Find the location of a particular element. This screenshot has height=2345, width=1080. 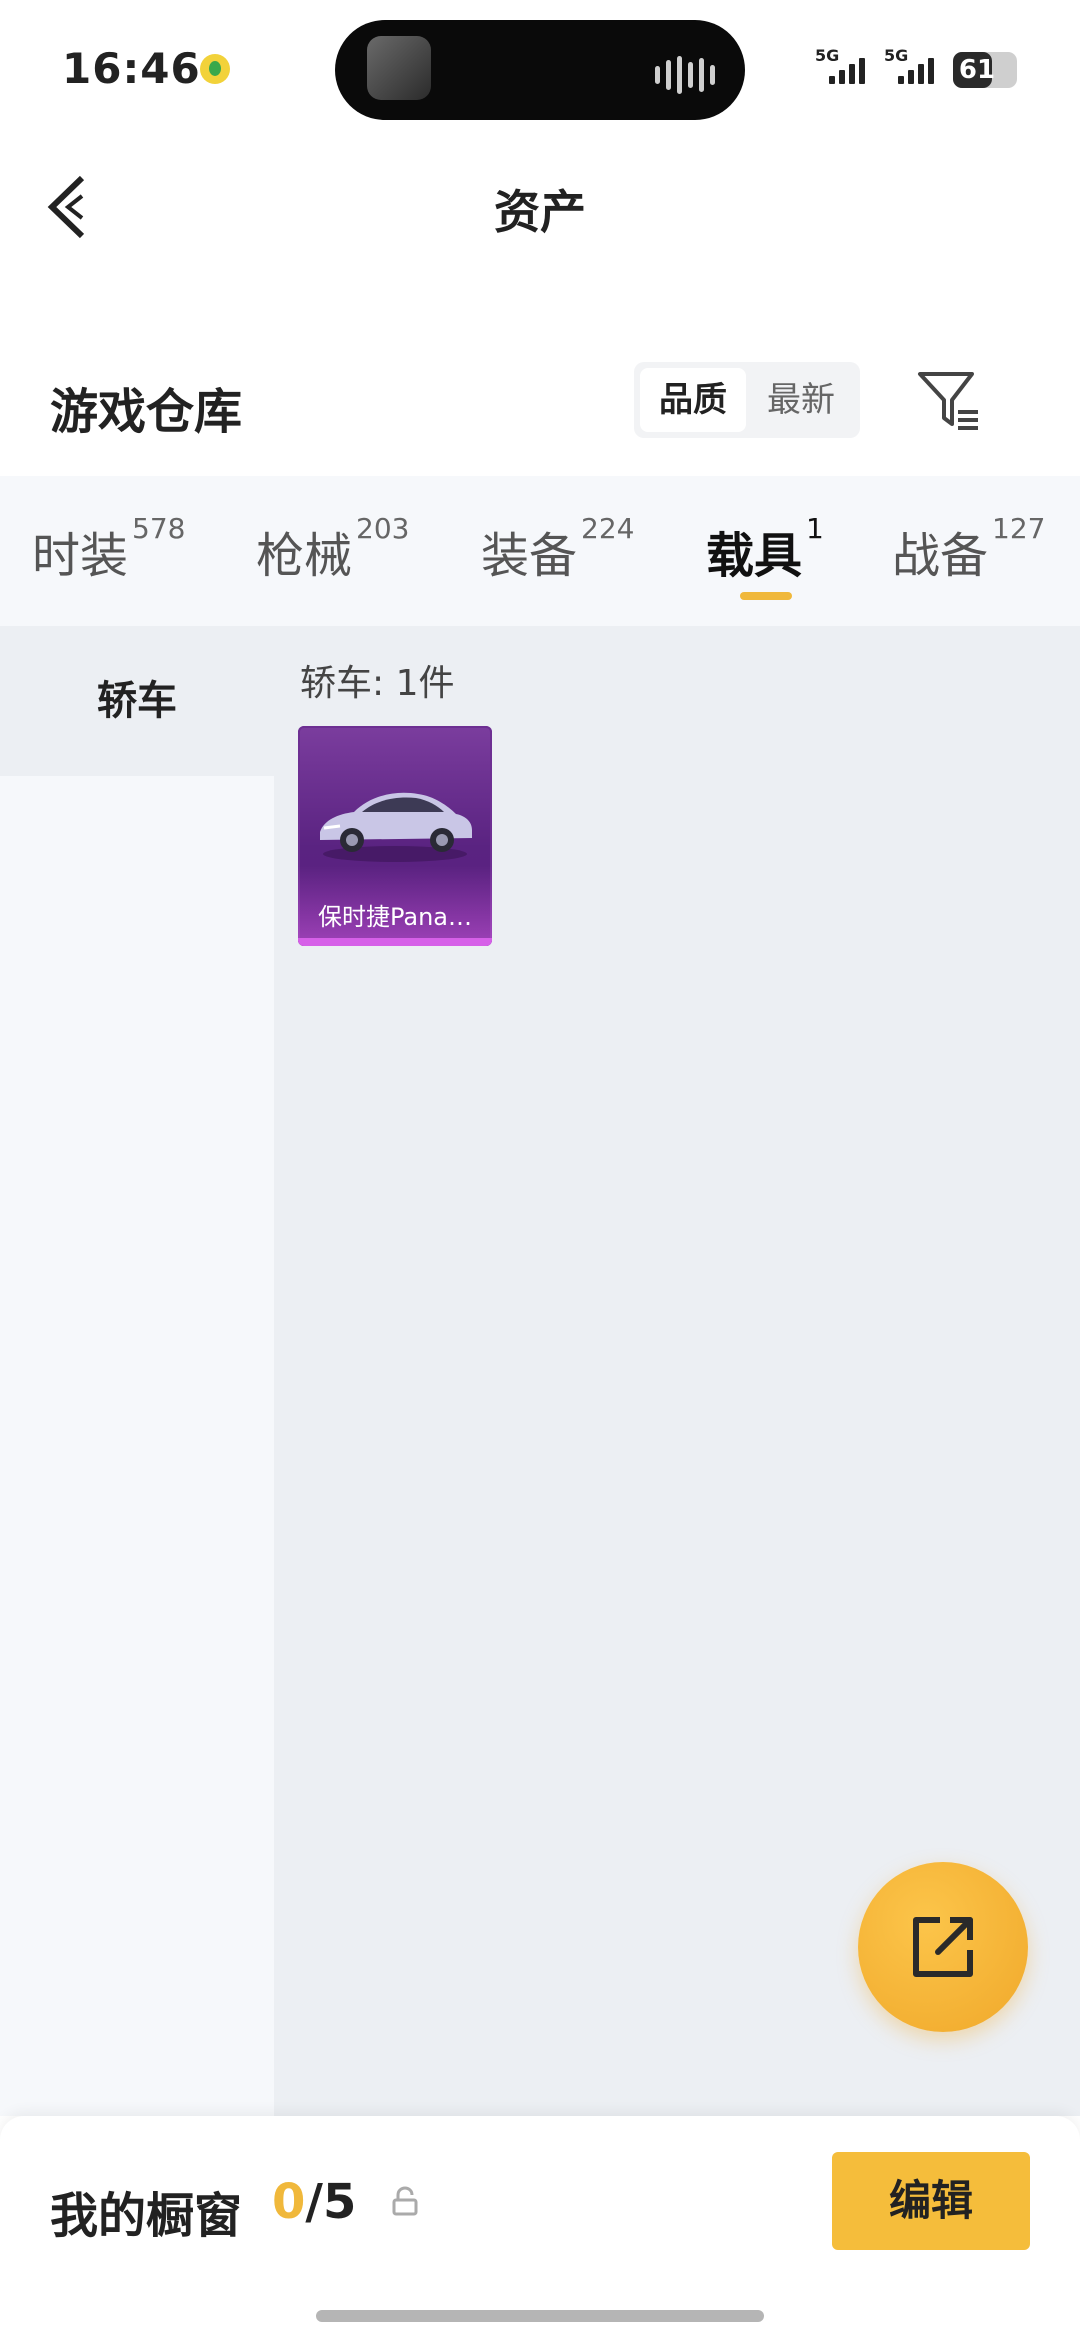

edit-button: 编辑 is located at coordinates (931, 2201).